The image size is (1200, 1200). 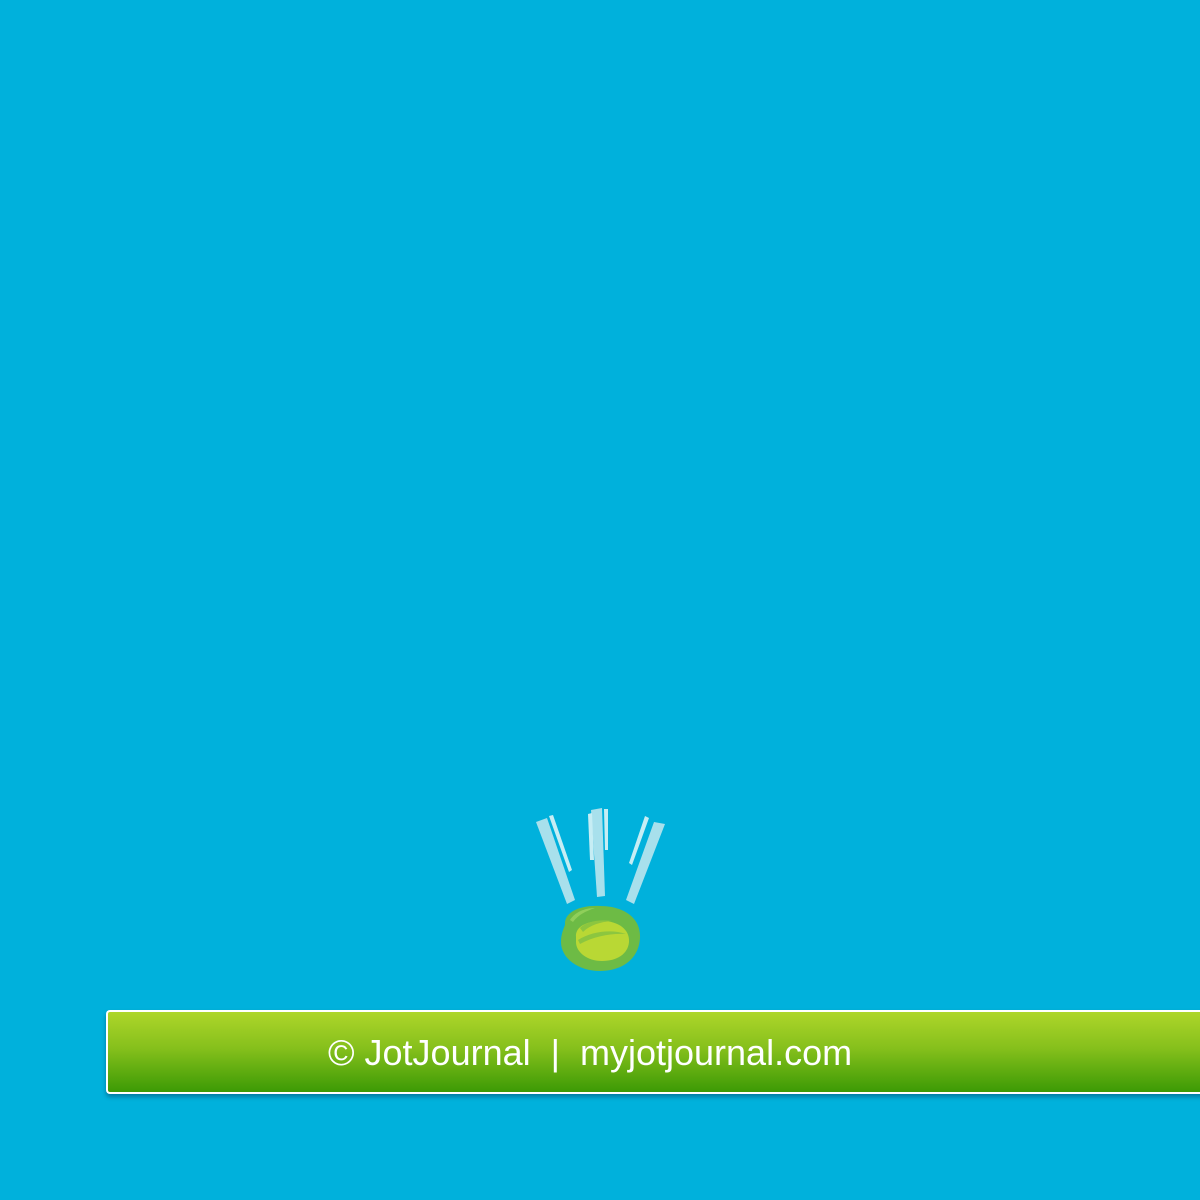 I want to click on copyright-text: © JotJournal | myjotjournal.com, so click(x=590, y=1052).